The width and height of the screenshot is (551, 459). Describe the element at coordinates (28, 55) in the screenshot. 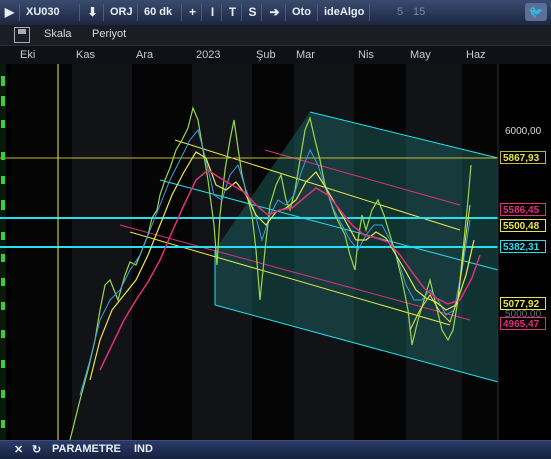

I see `month-label: Eki` at that location.